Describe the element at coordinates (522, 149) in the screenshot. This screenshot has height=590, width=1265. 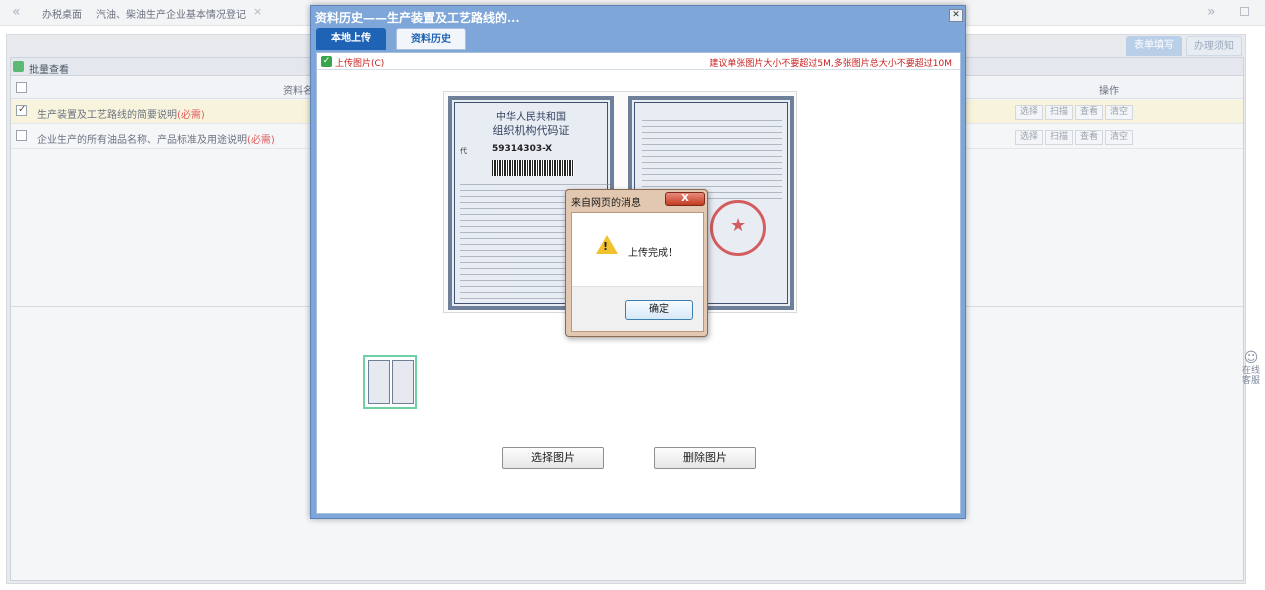
I see `organization-code: 59314303-X` at that location.